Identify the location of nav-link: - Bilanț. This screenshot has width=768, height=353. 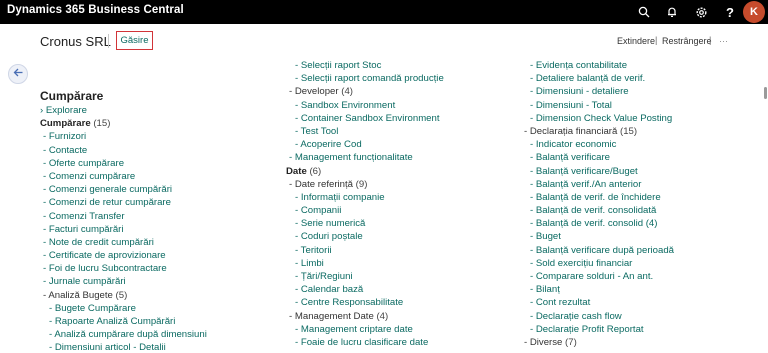
(597, 289).